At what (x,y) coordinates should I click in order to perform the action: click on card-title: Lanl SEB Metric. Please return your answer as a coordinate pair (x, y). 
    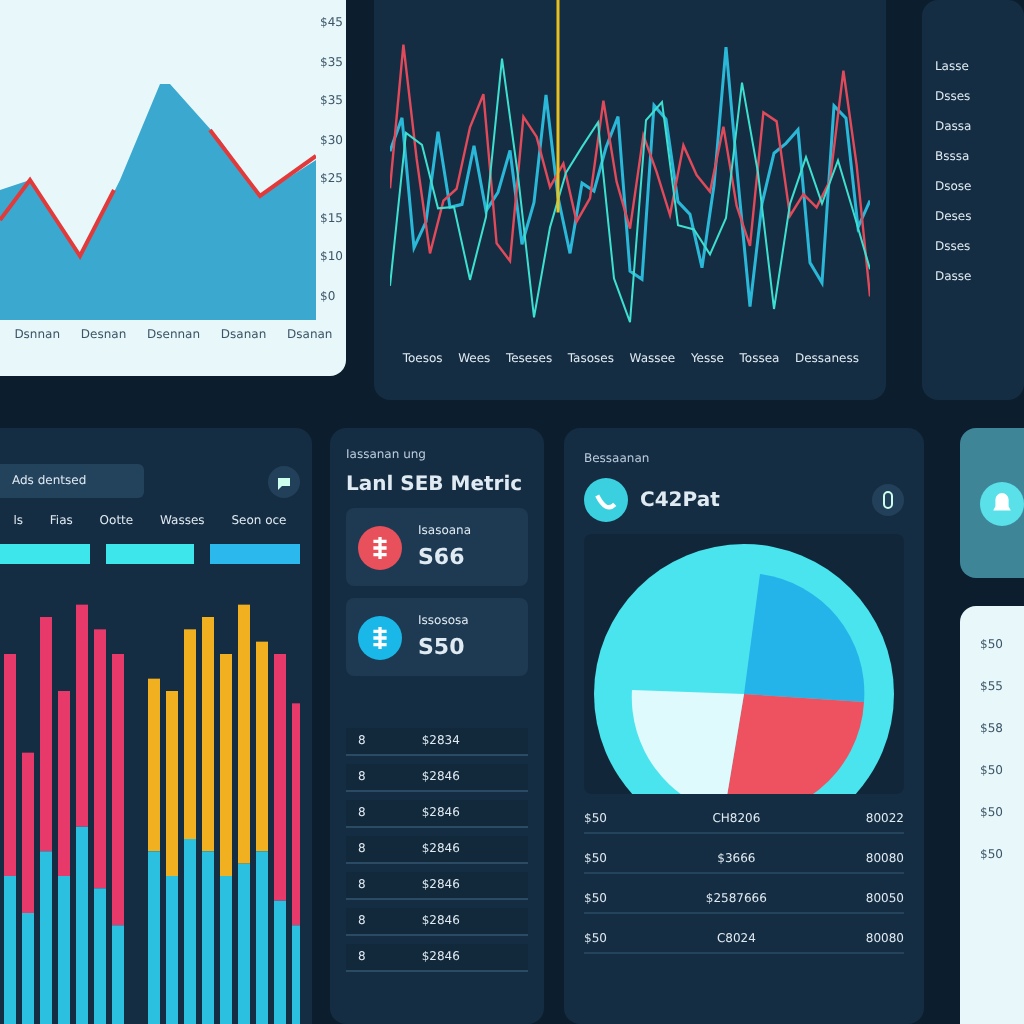
    Looking at the image, I should click on (435, 485).